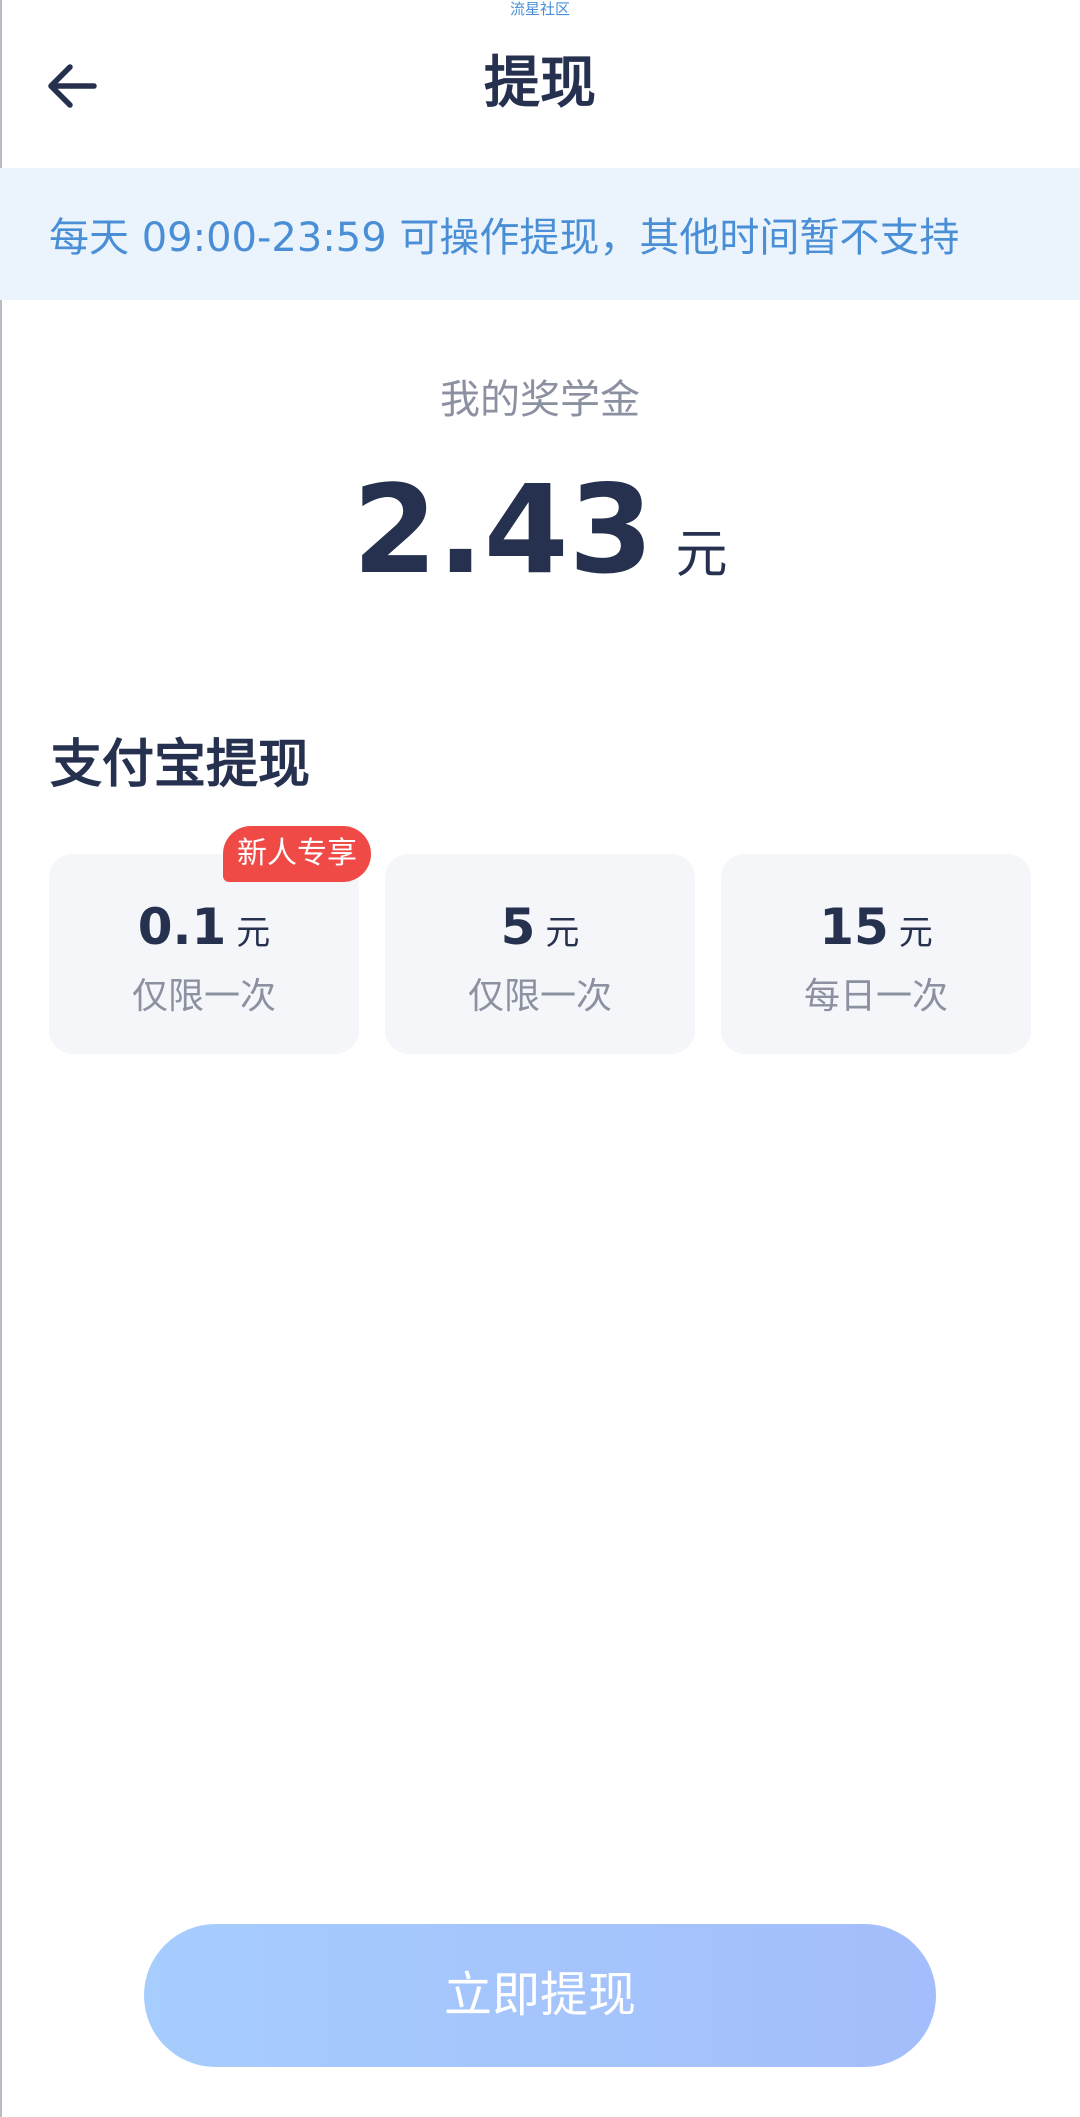 This screenshot has width=1080, height=2117. I want to click on withdraw-option-0-1: 0.1 元 仅限一次 新人专享, so click(210, 940).